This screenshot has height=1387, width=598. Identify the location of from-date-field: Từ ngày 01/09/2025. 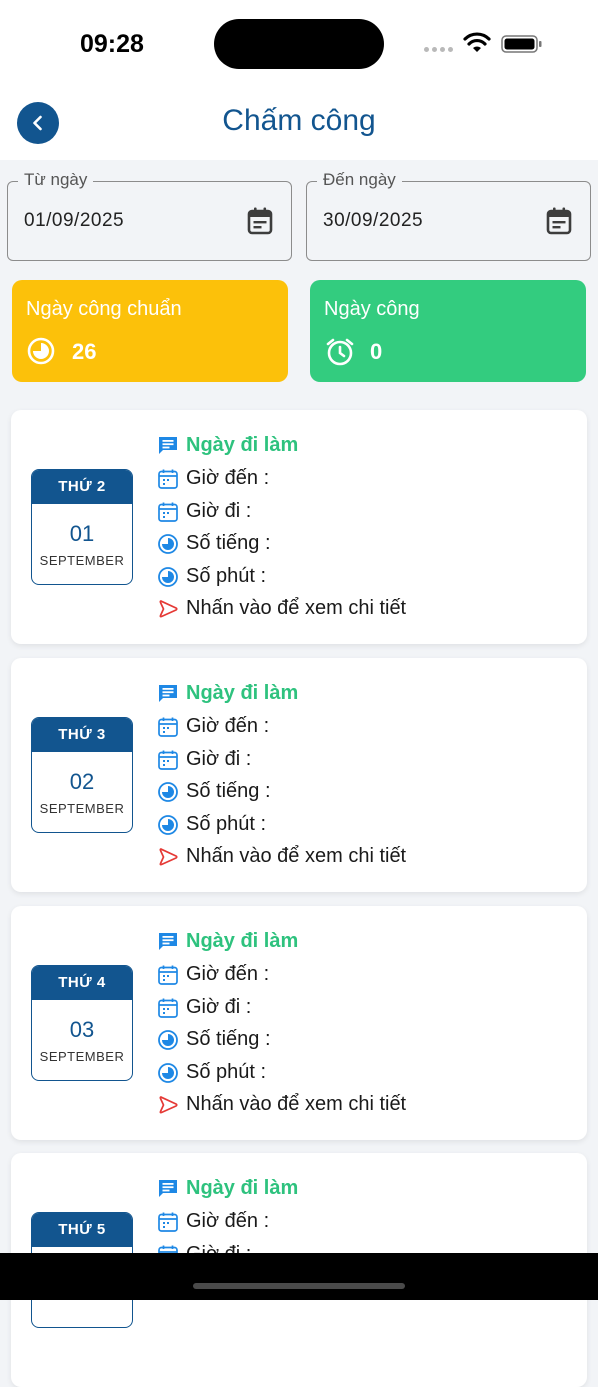
(149, 215).